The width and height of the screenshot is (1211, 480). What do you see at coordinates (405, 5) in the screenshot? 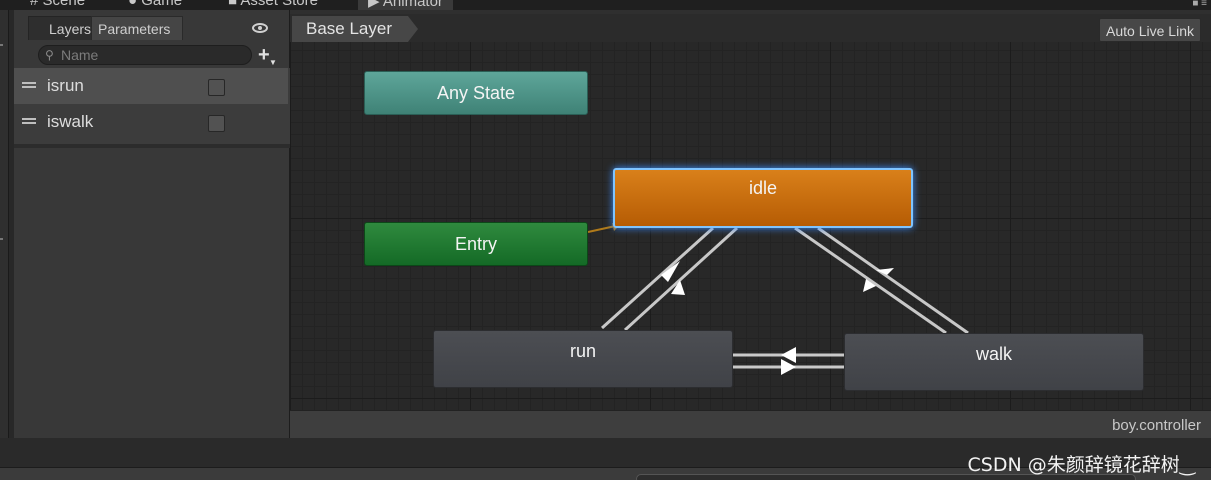
I see `tab-animator: ▶ Animator` at bounding box center [405, 5].